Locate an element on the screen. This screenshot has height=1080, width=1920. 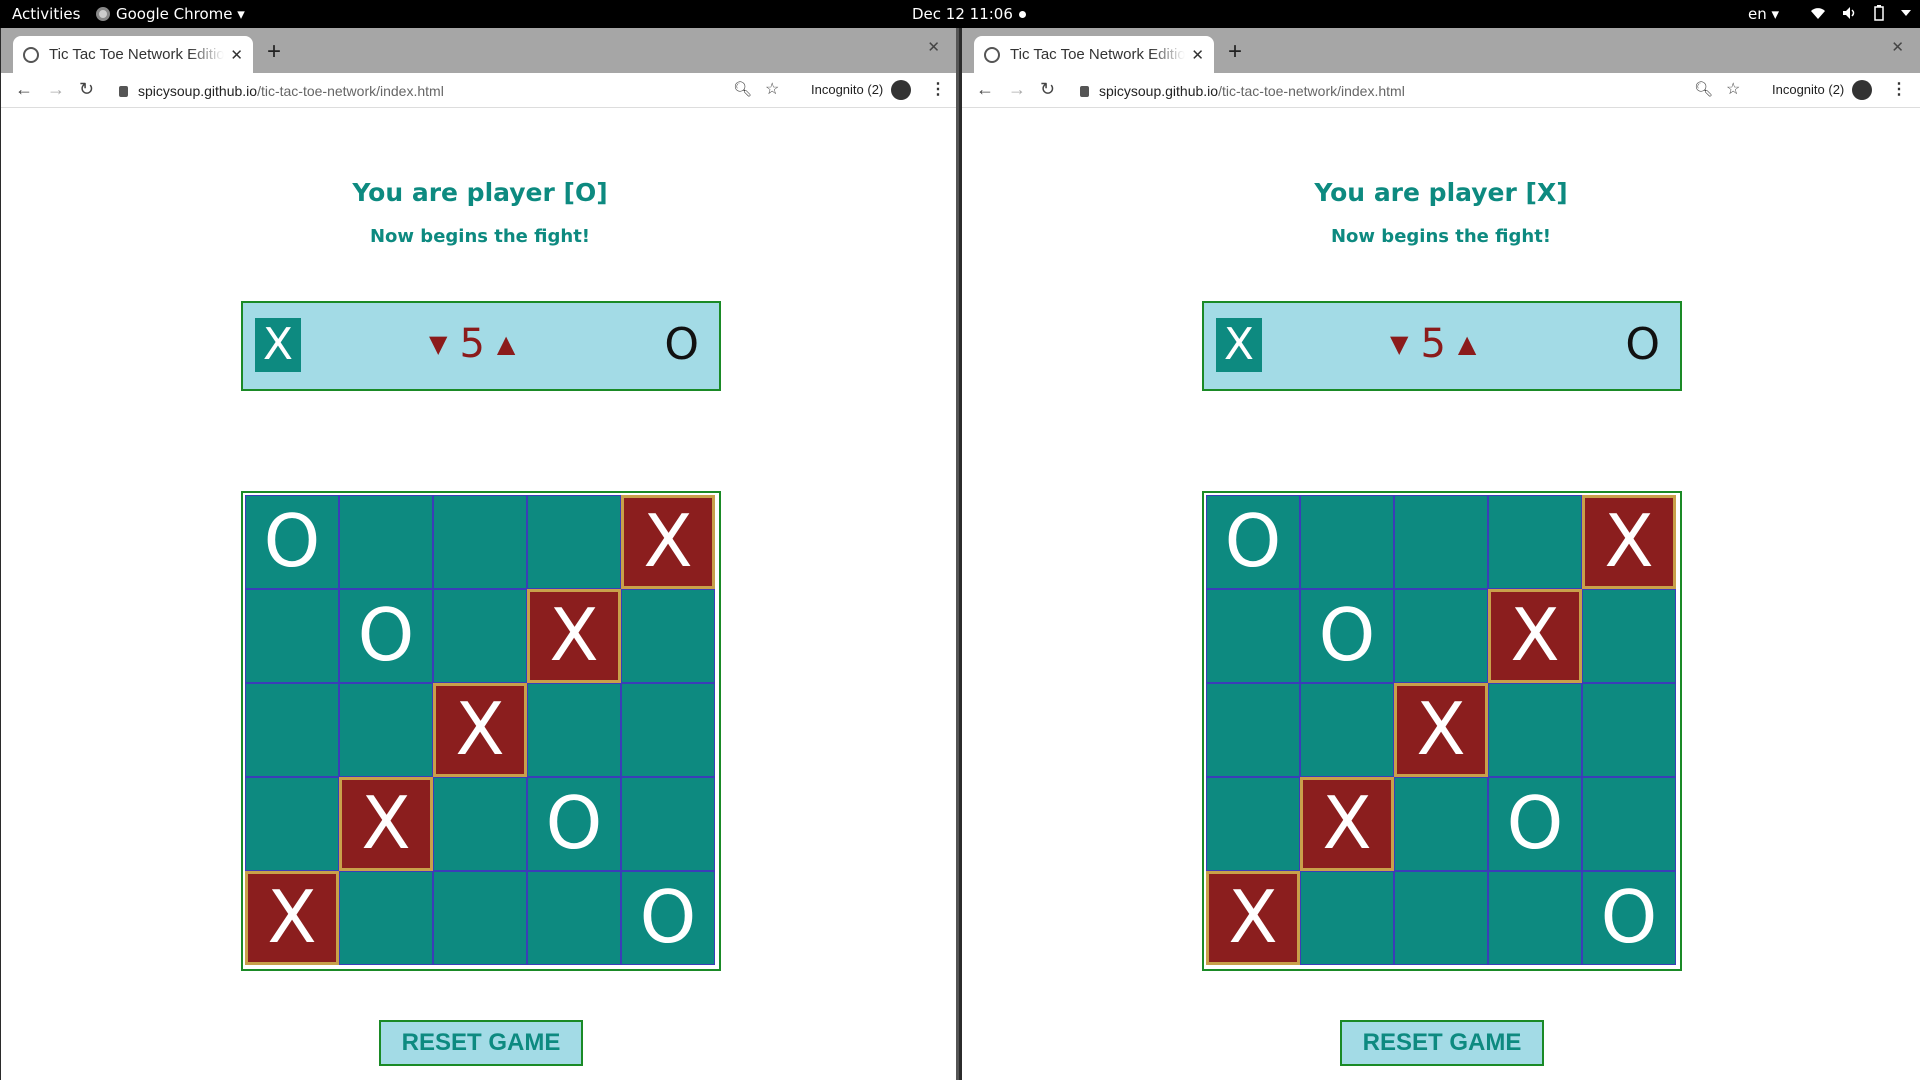
clock: Dec 12 11:06 is located at coordinates (969, 14).